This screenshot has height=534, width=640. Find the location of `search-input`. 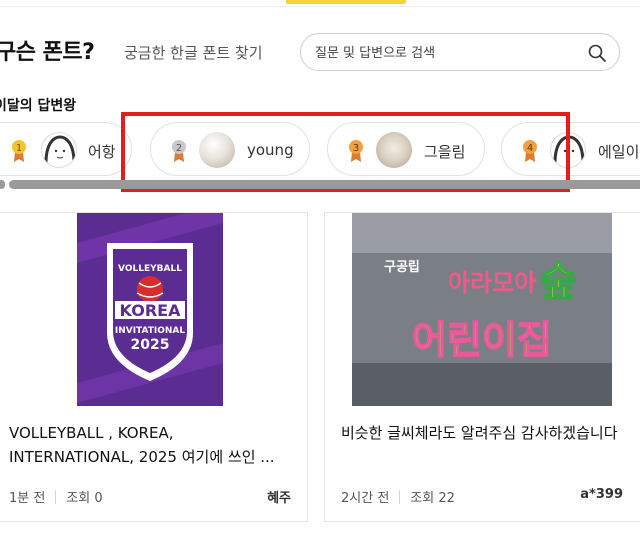

search-input is located at coordinates (445, 53).